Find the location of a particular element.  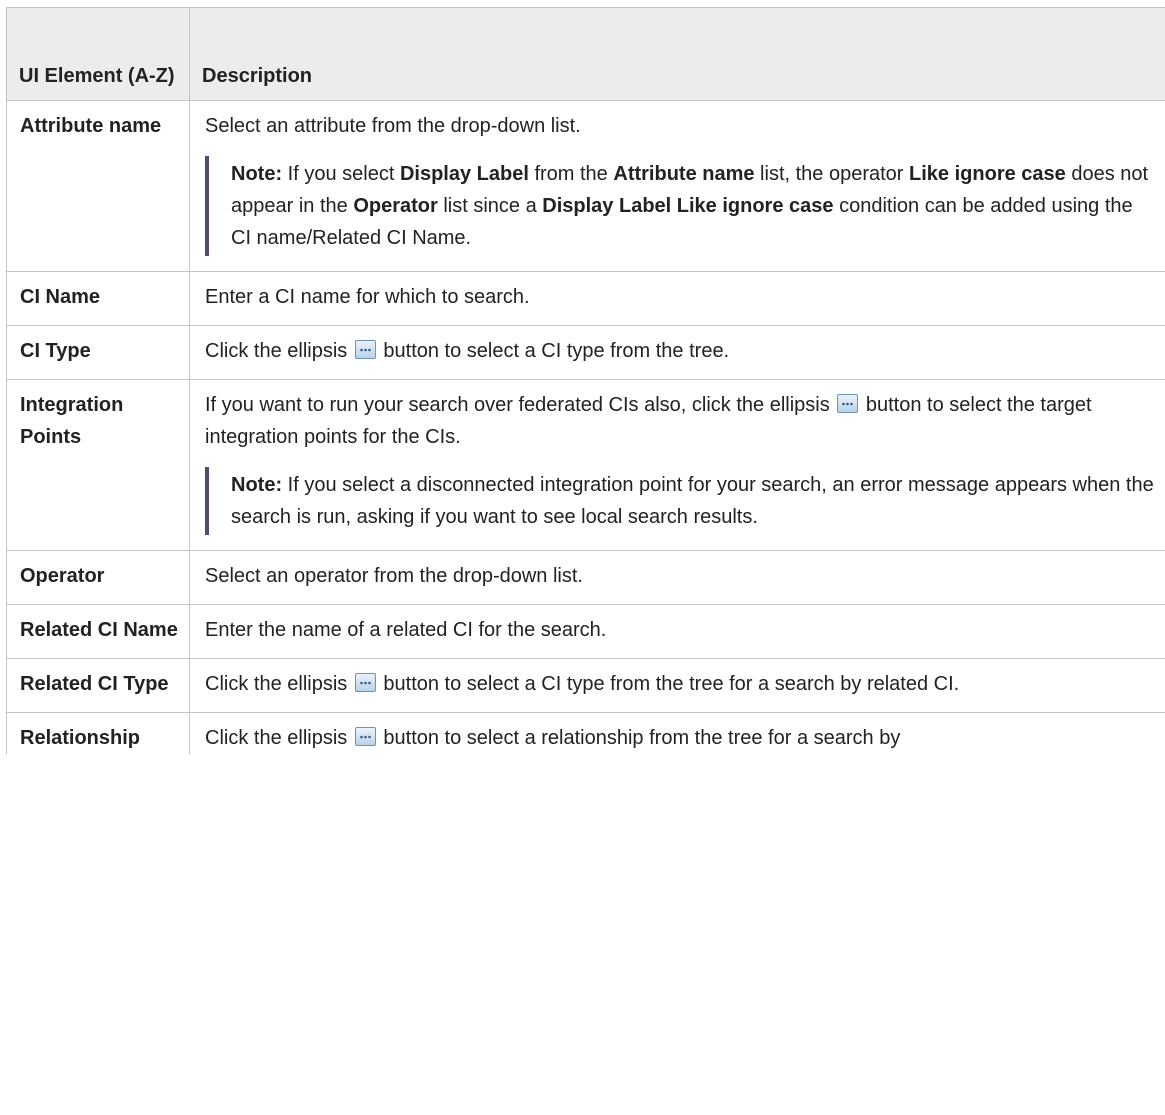

note-emphasis: Attribute name is located at coordinates (684, 174).